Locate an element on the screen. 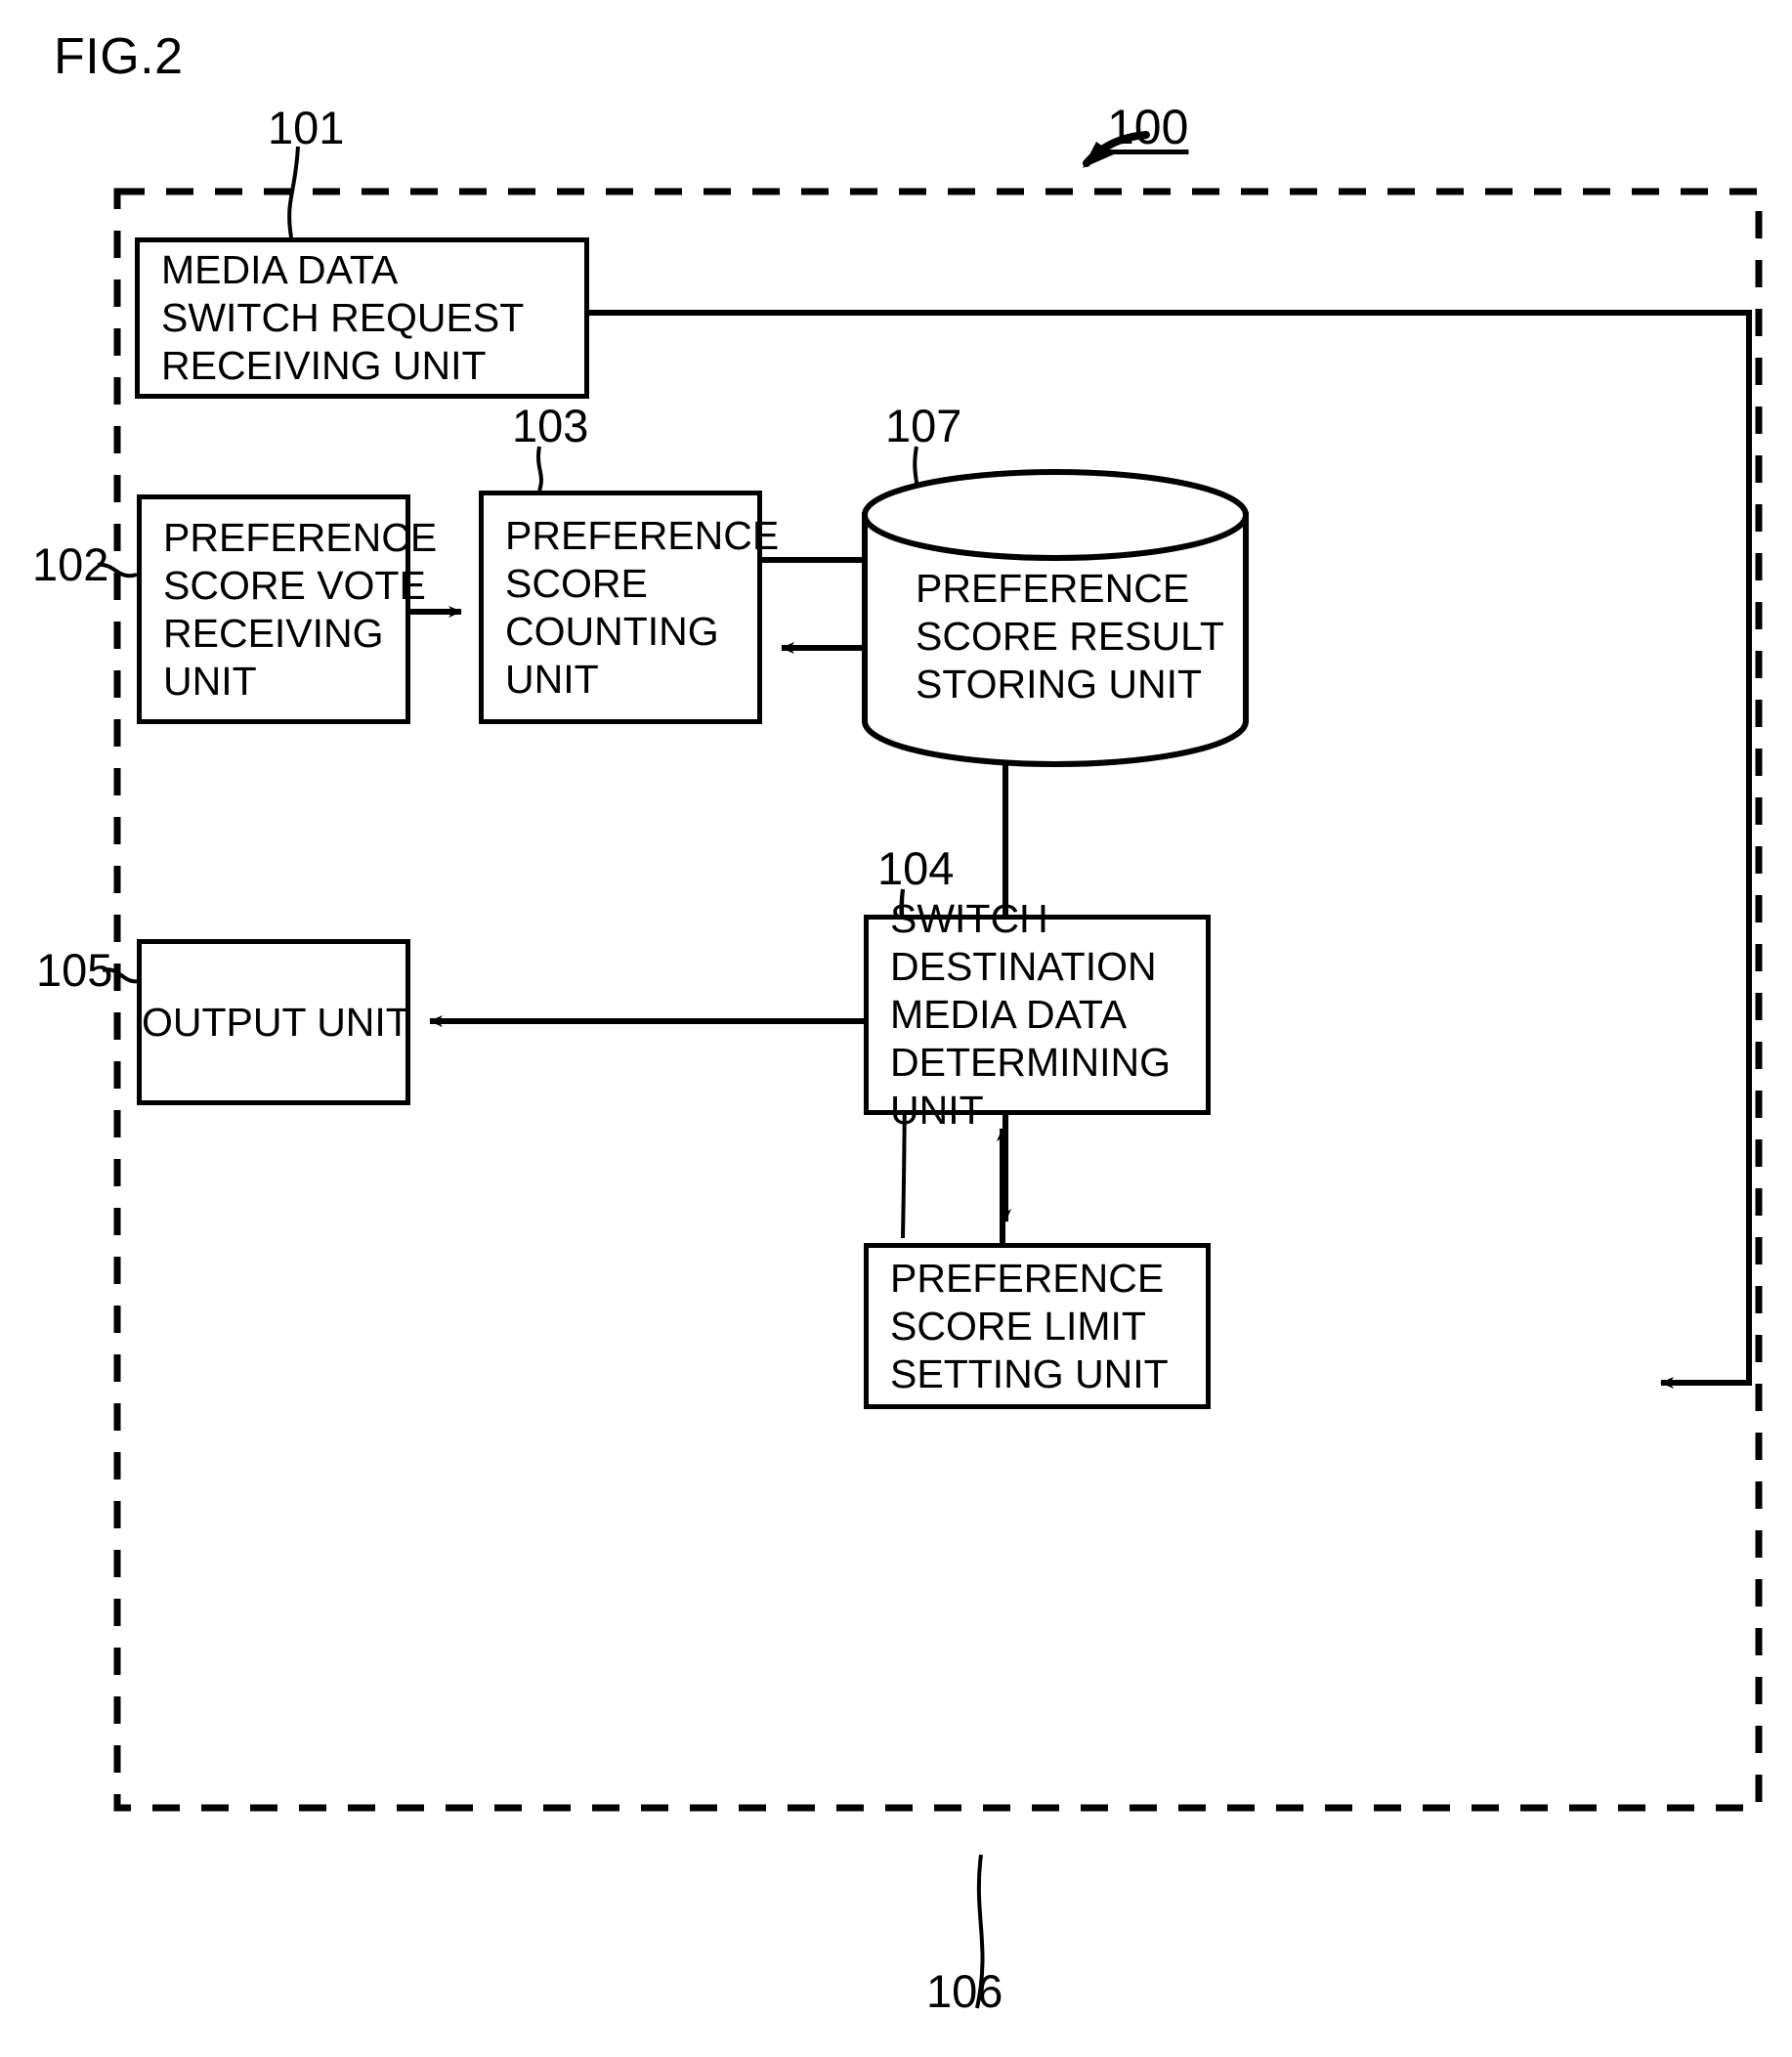 The width and height of the screenshot is (1792, 2057). block-105-label: OUTPUT UNIT is located at coordinates (276, 1023).